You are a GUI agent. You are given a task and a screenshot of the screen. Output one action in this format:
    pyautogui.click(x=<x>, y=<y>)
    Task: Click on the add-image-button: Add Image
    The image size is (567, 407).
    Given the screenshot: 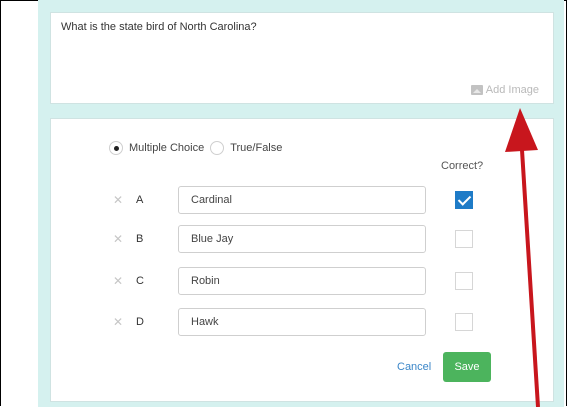 What is the action you would take?
    pyautogui.click(x=504, y=90)
    